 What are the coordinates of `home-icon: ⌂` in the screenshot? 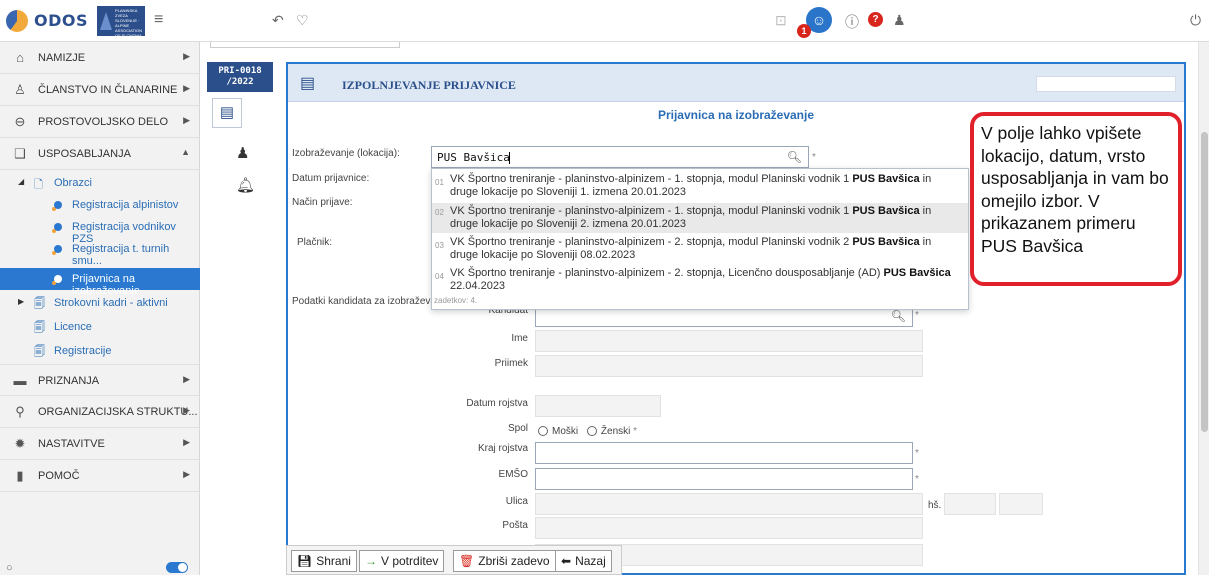 It's located at (20, 57).